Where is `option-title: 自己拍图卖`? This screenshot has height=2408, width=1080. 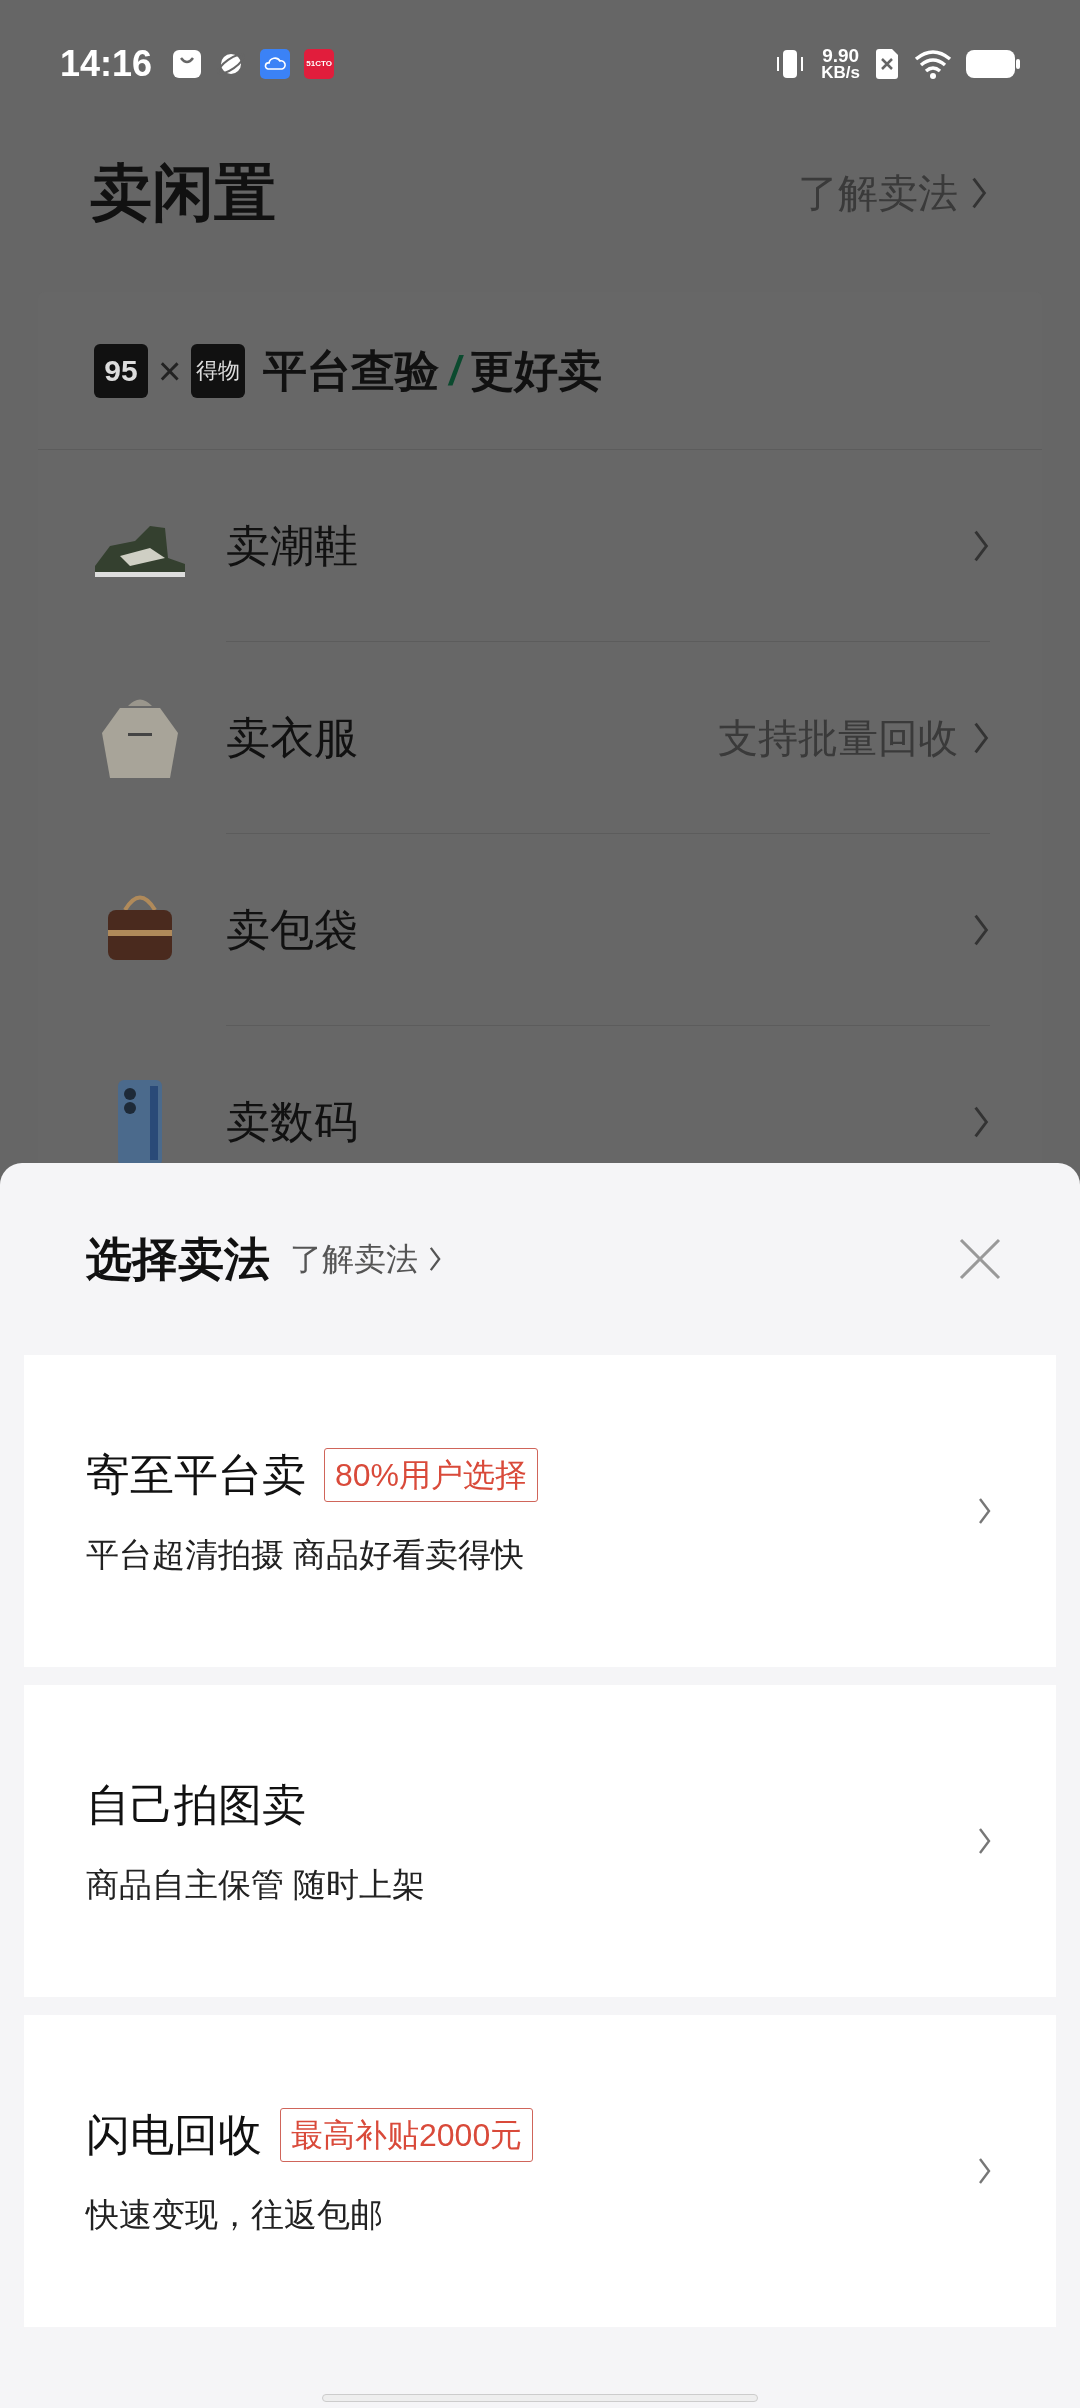
option-title: 自己拍图卖 is located at coordinates (196, 1805).